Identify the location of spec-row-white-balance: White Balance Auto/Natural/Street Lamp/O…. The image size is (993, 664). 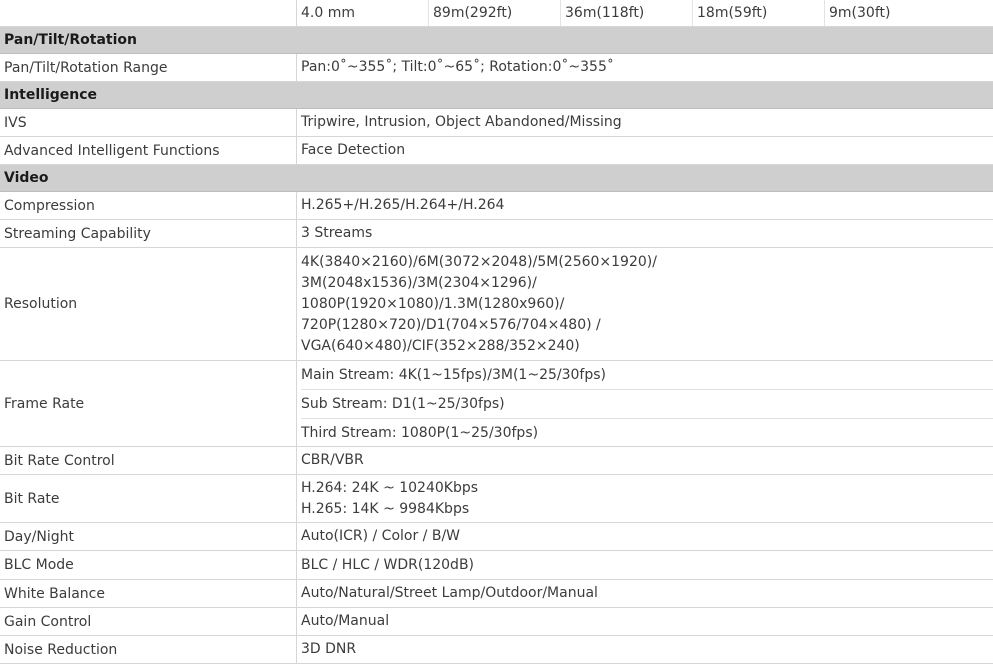
(496, 594).